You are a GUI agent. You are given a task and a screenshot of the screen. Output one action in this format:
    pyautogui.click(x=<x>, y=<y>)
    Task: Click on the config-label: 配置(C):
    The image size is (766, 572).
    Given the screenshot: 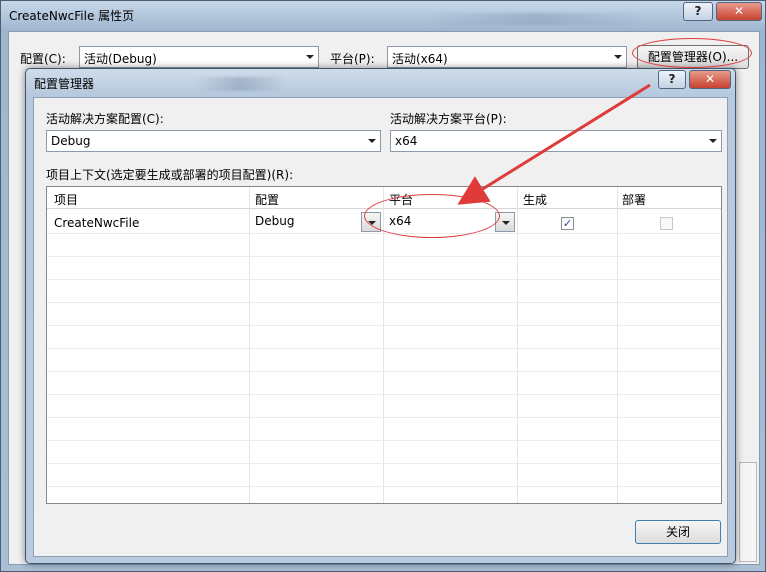 What is the action you would take?
    pyautogui.click(x=43, y=59)
    